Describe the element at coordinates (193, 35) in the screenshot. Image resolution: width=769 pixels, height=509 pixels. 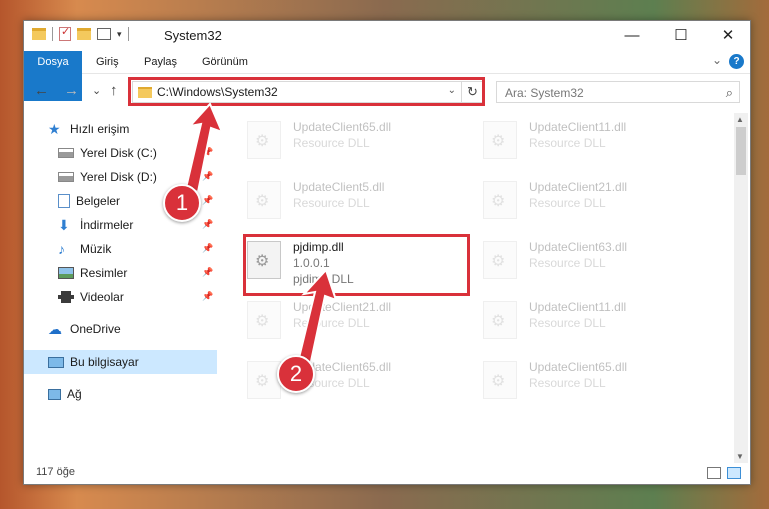
I see `window-title: System32` at that location.